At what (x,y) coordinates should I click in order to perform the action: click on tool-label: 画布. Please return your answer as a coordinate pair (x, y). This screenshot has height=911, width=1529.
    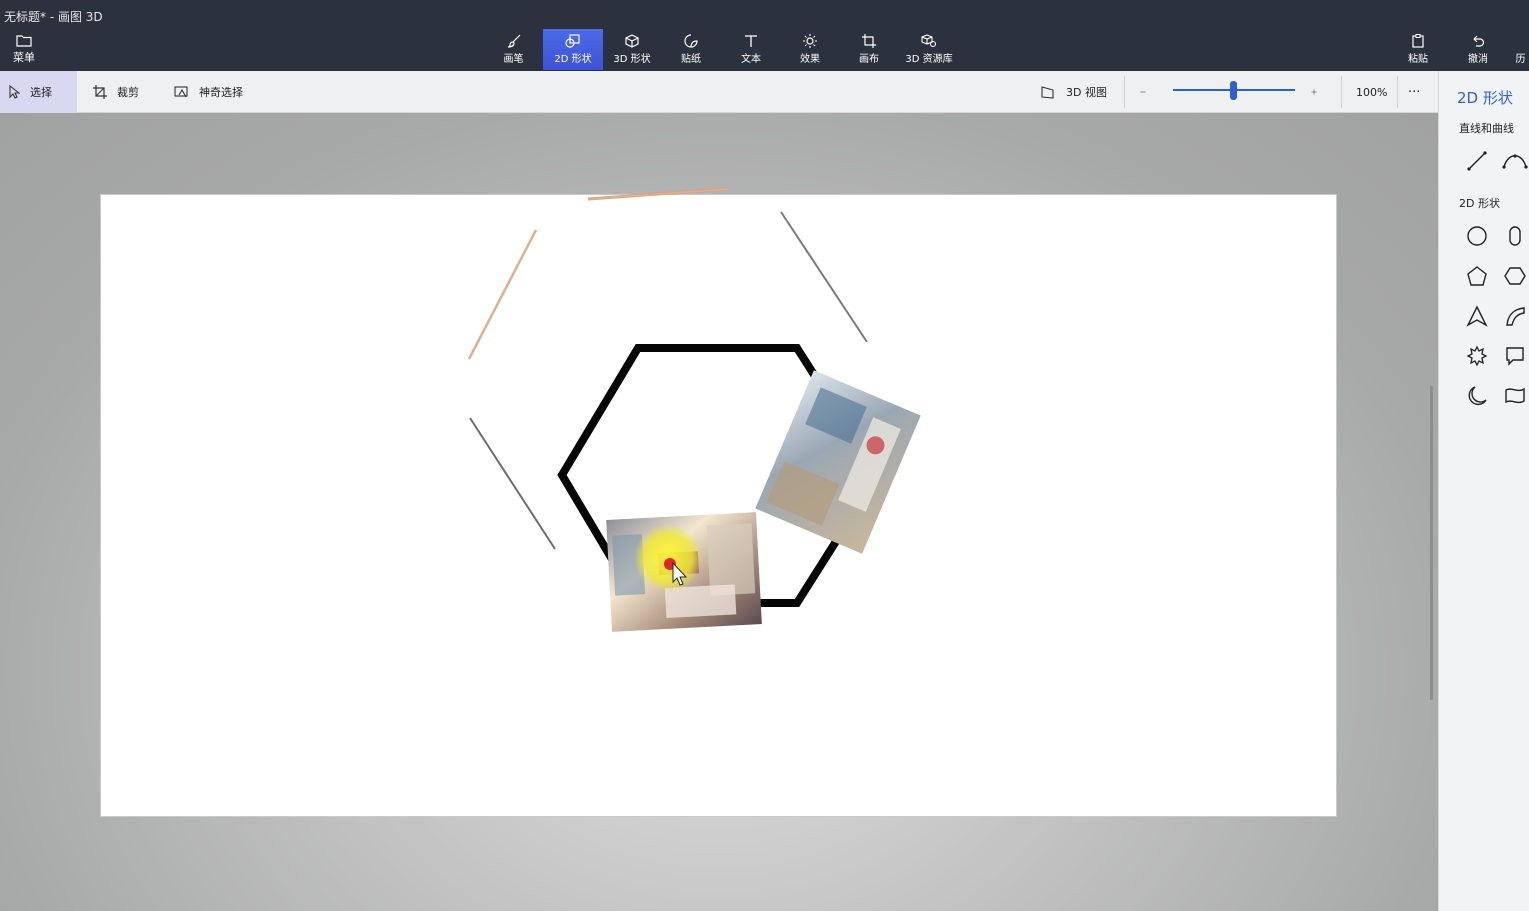
    Looking at the image, I should click on (869, 59).